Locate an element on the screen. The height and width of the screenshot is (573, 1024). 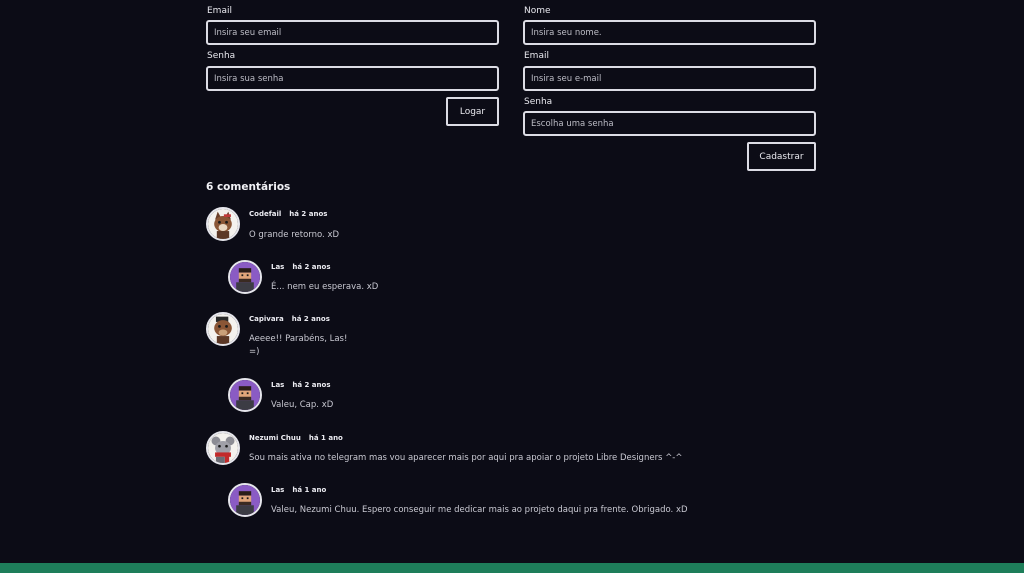
comment-text: É... nem eu esperava. xD is located at coordinates (325, 287).